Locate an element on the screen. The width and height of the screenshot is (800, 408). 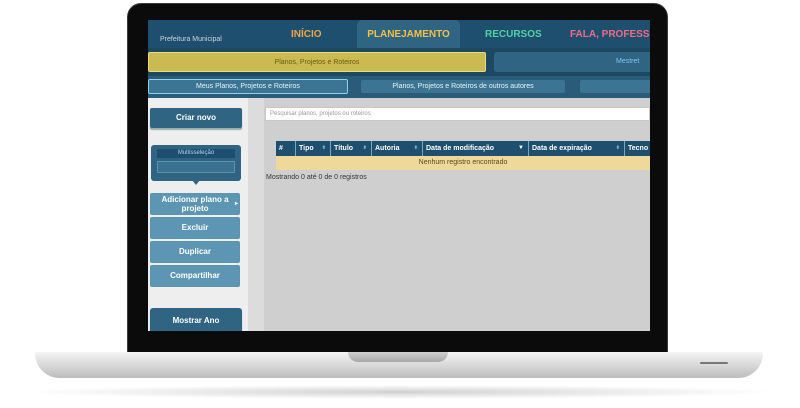
caret-down-icon is located at coordinates (196, 182).